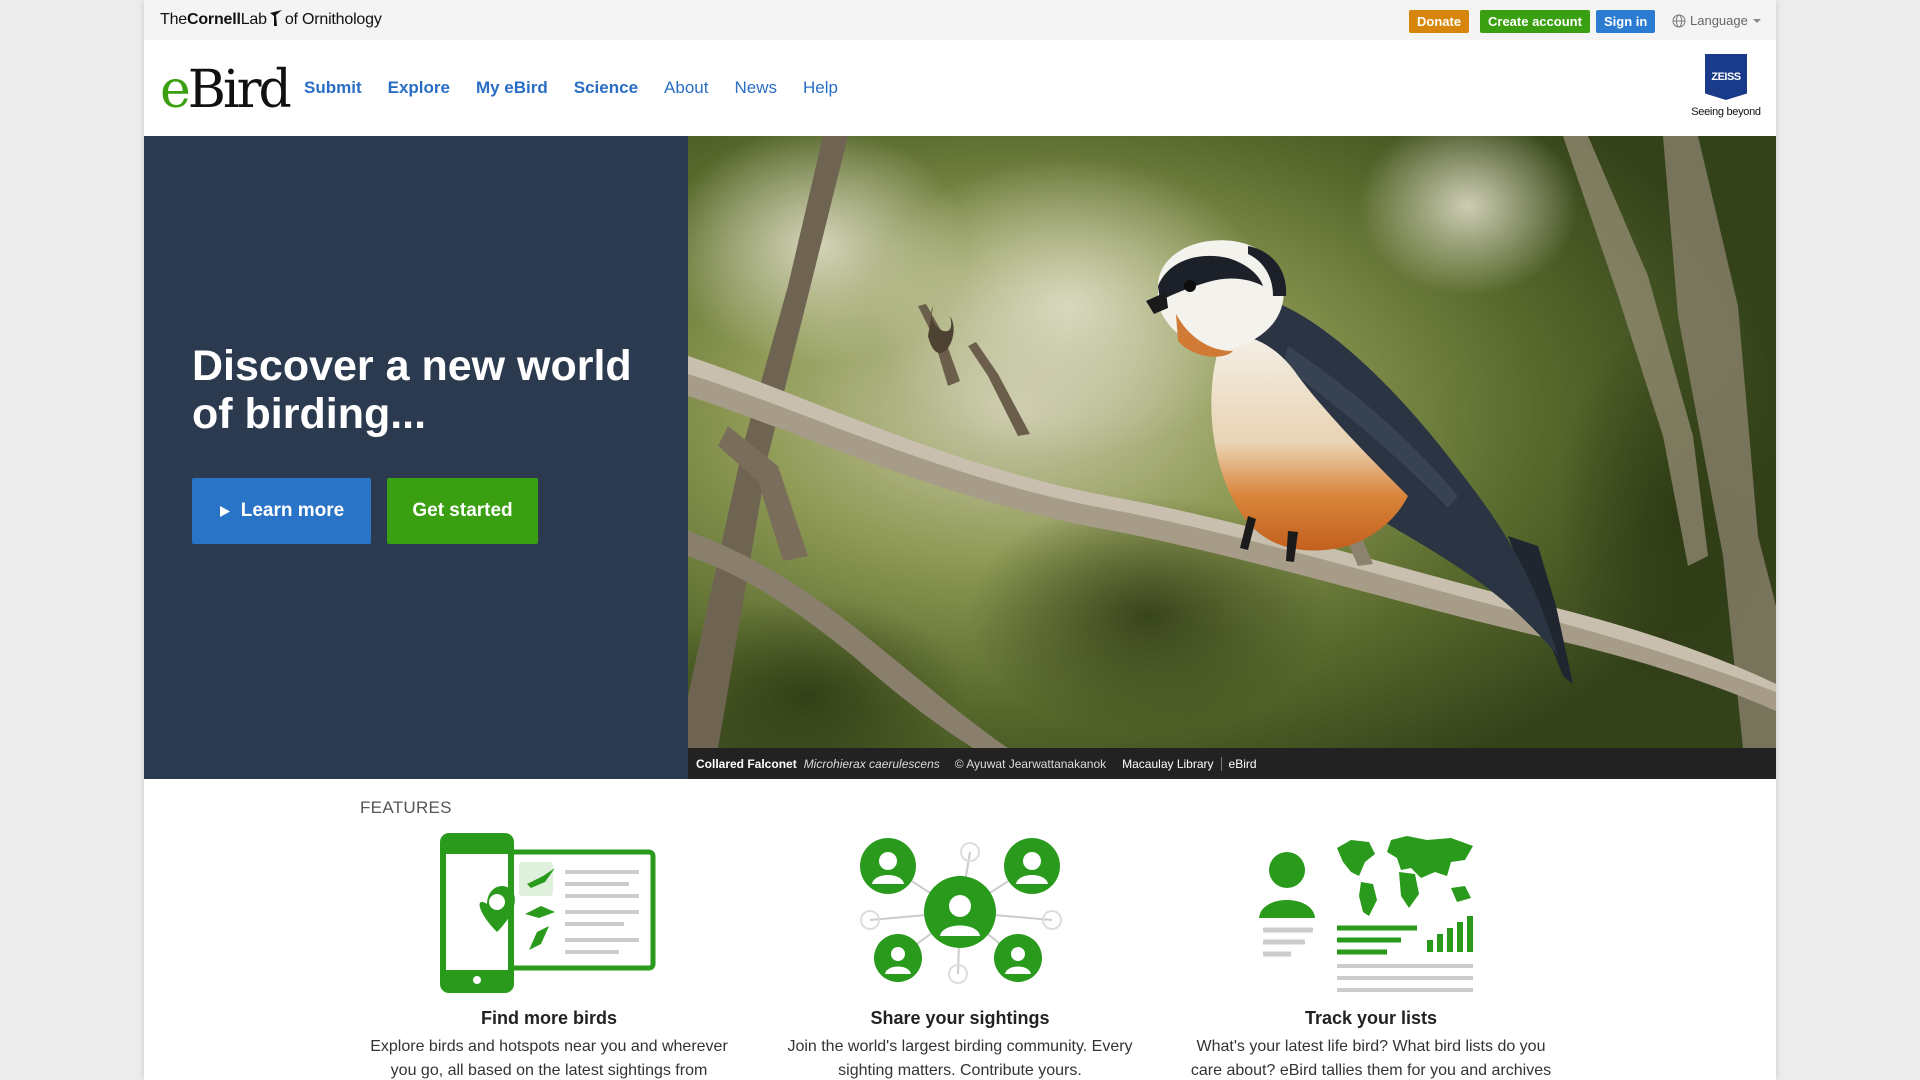  What do you see at coordinates (871, 763) in the screenshot?
I see `caption-scientific-name: Microhierax caerulescens` at bounding box center [871, 763].